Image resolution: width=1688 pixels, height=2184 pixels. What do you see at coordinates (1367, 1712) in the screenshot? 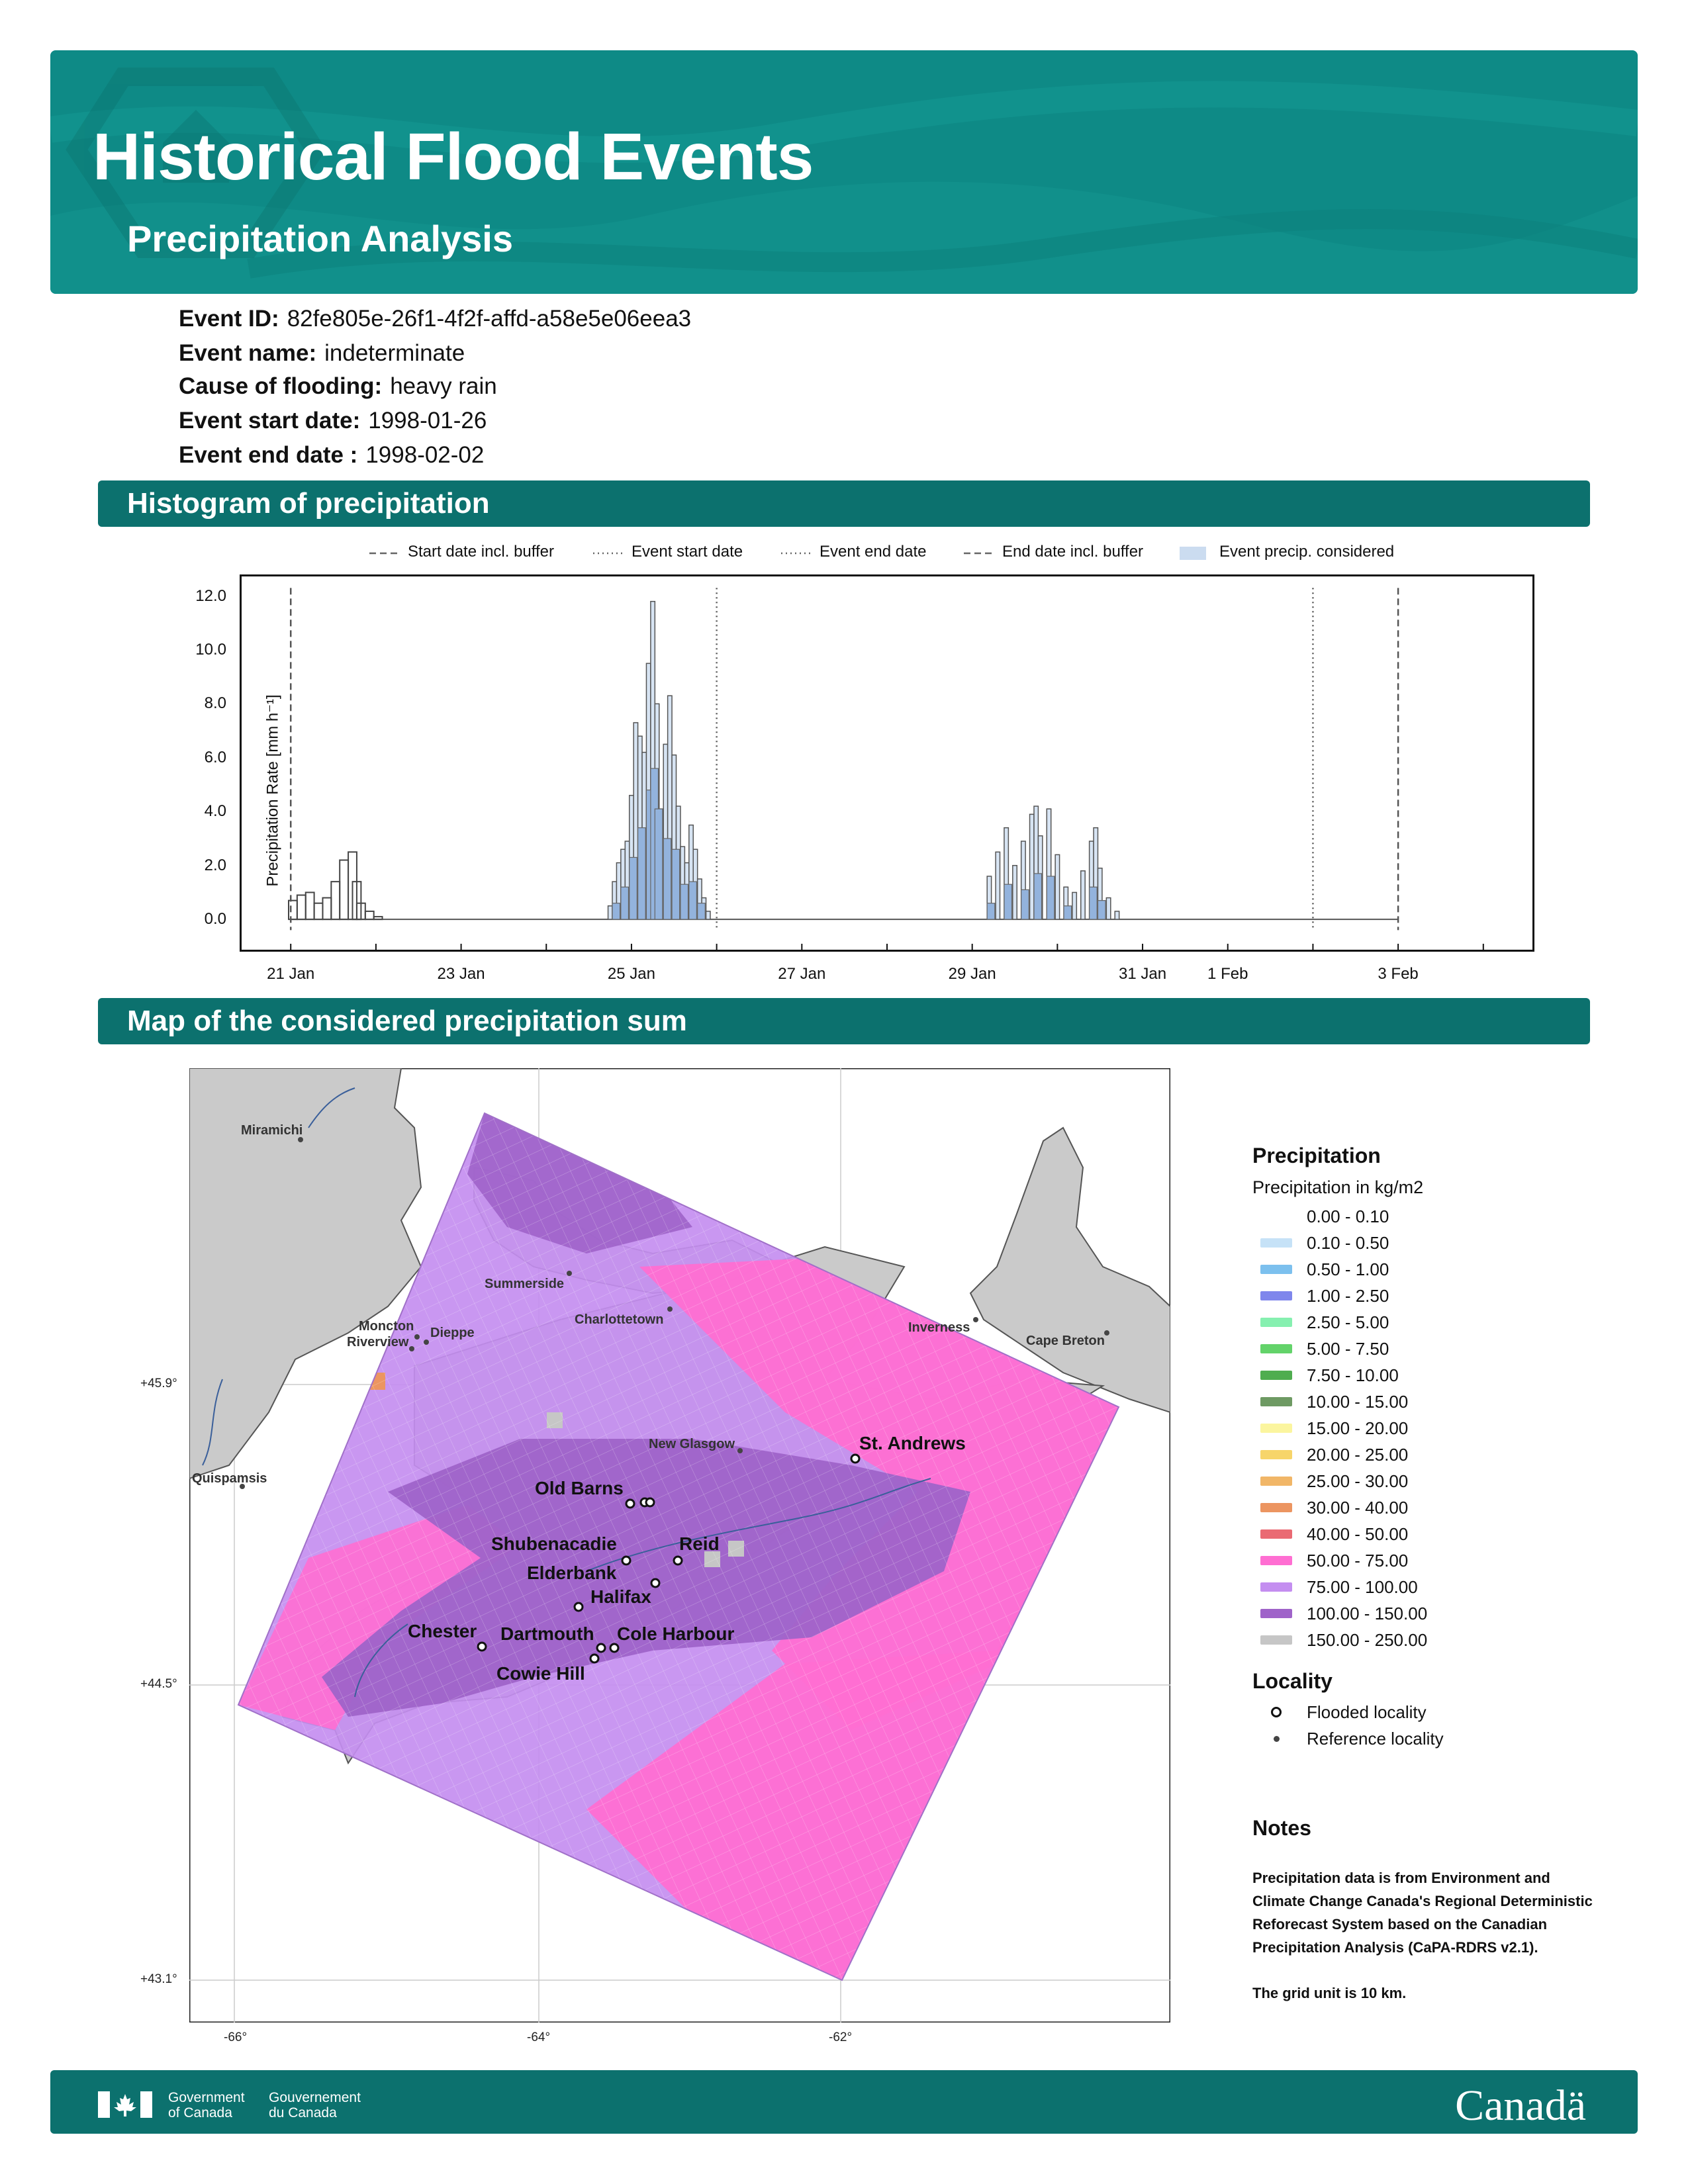
I see `legend-flooded-label: Flooded locality` at bounding box center [1367, 1712].